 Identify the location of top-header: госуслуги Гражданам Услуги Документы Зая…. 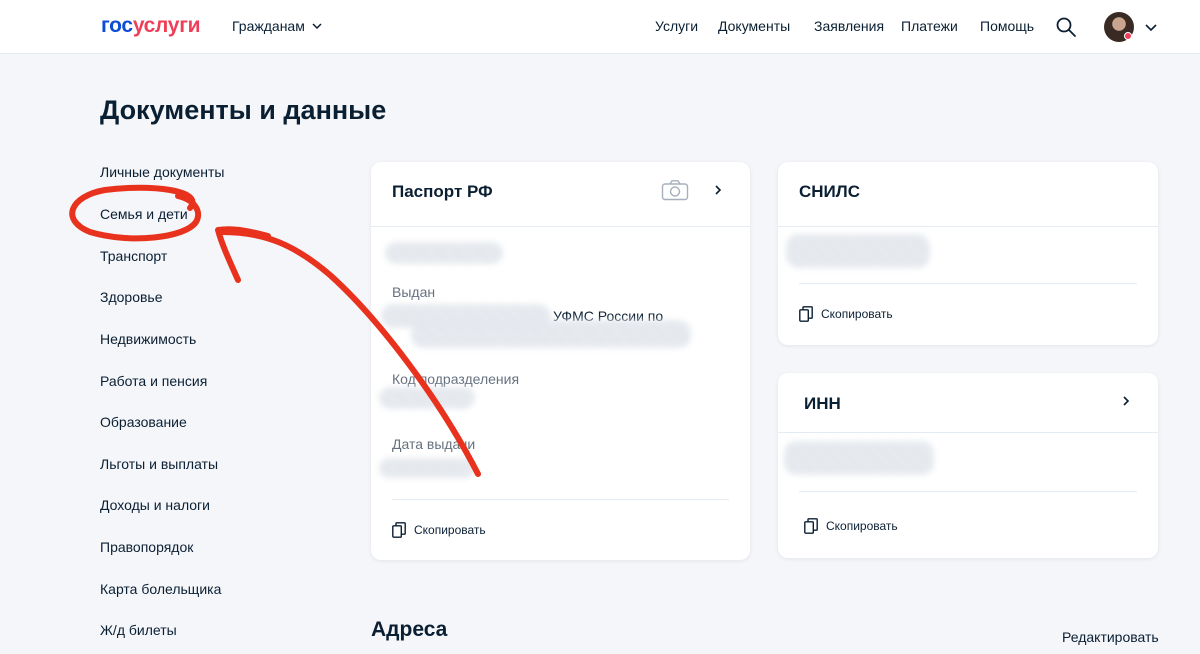
(600, 27).